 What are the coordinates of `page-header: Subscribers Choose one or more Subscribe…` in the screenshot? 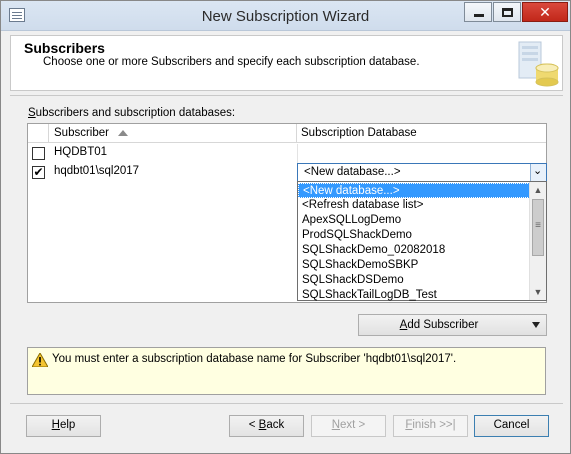 It's located at (286, 63).